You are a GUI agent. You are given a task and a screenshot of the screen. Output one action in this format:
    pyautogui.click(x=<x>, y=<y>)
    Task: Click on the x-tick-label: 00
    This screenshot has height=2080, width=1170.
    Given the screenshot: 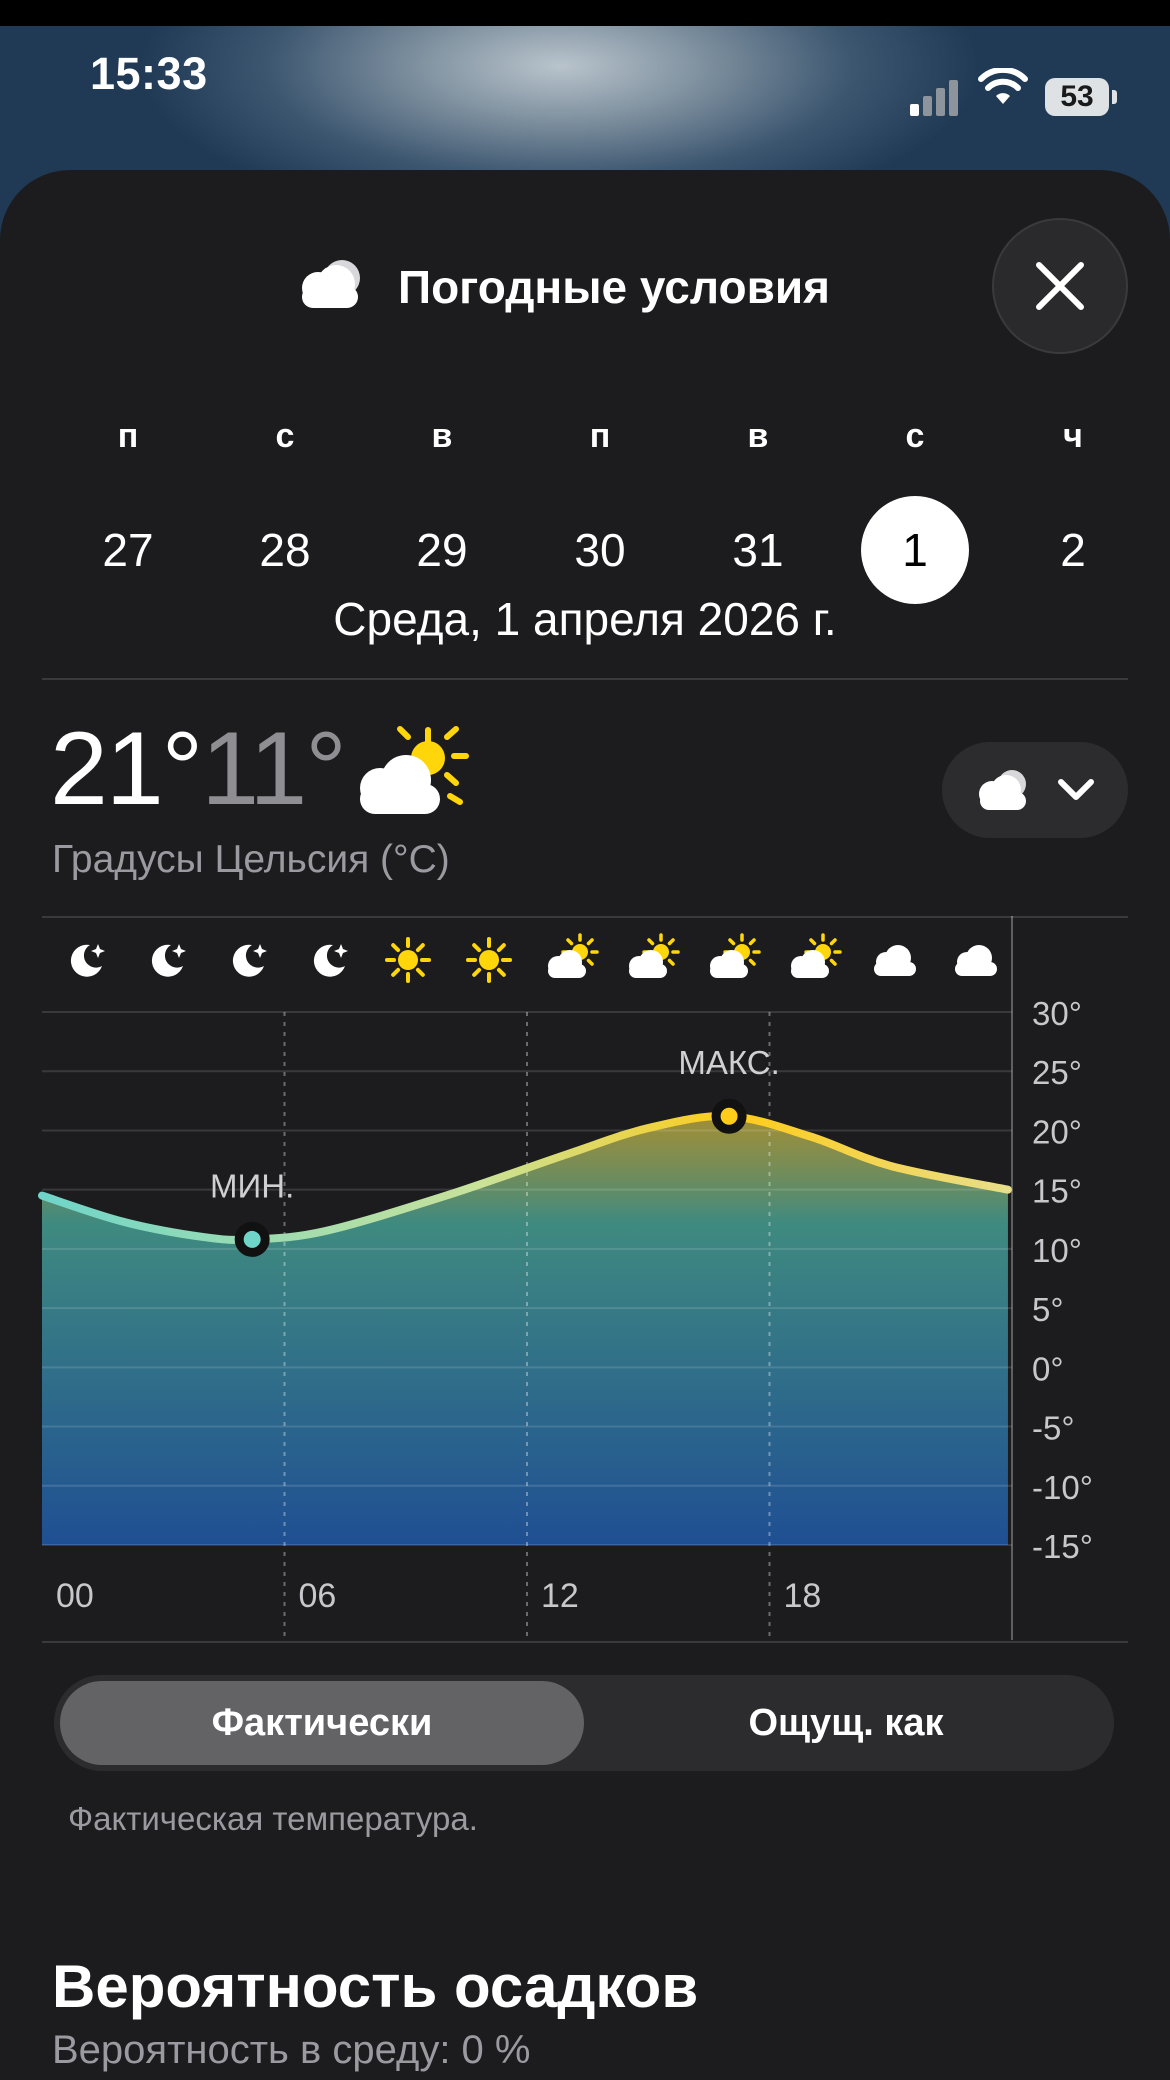 What is the action you would take?
    pyautogui.click(x=75, y=1596)
    